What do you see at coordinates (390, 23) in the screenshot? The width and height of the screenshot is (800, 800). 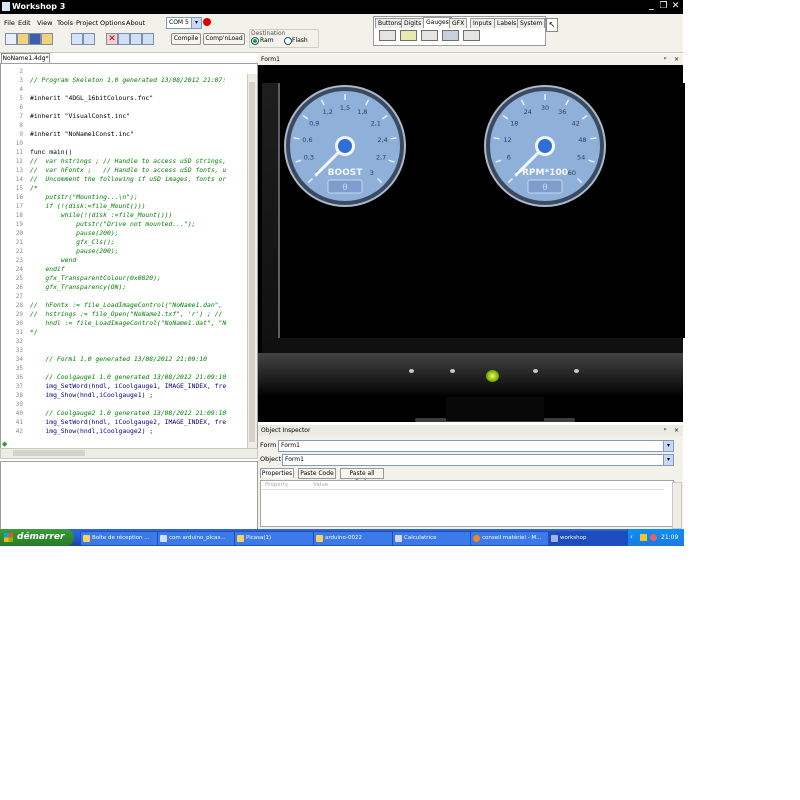 I see `tab-buttons: Buttons` at bounding box center [390, 23].